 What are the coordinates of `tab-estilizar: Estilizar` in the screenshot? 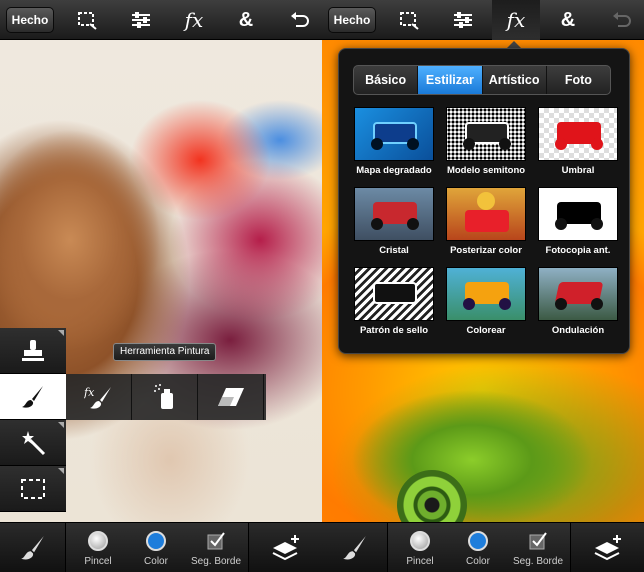 It's located at (450, 80).